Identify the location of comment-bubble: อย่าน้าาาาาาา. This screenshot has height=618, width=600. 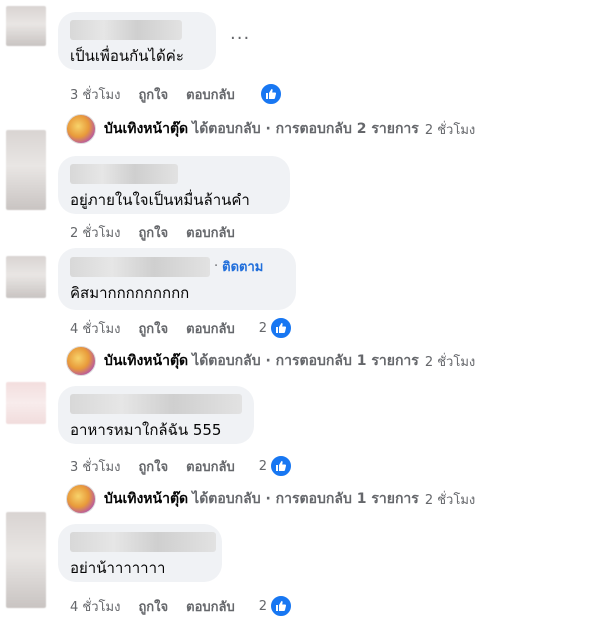
(140, 553).